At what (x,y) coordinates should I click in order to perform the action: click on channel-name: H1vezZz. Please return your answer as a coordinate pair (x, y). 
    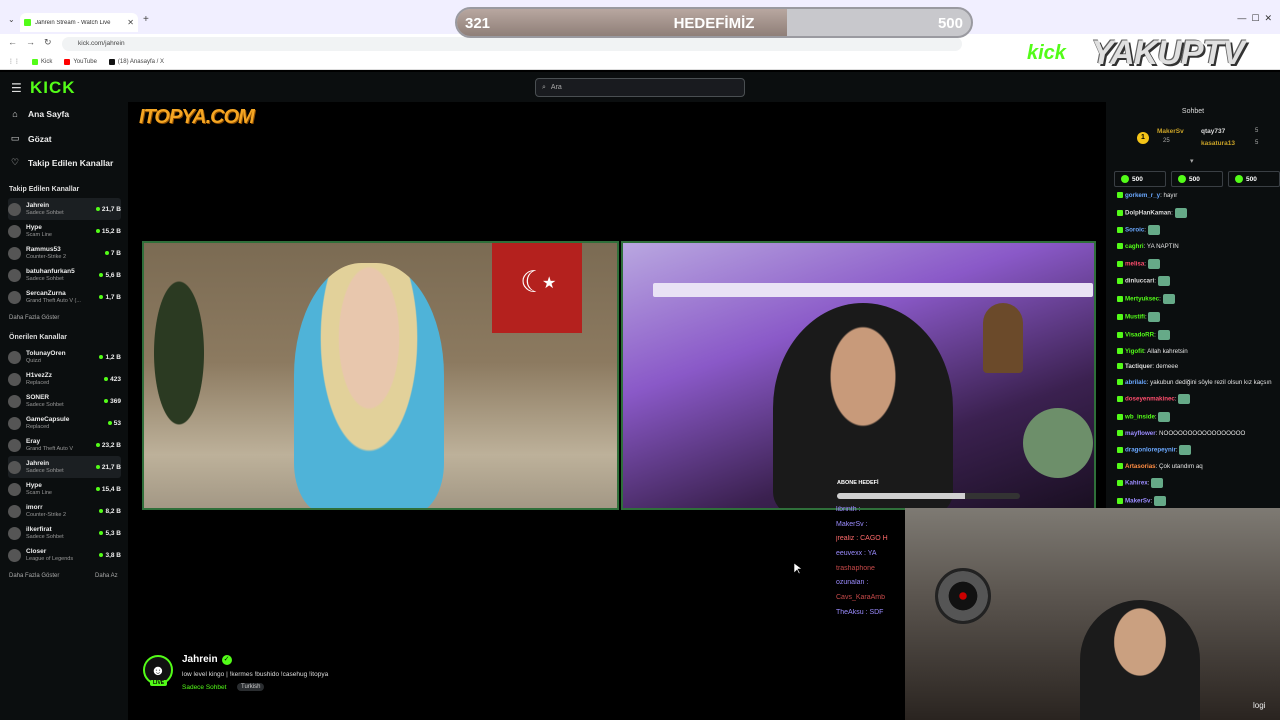
    Looking at the image, I should click on (39, 375).